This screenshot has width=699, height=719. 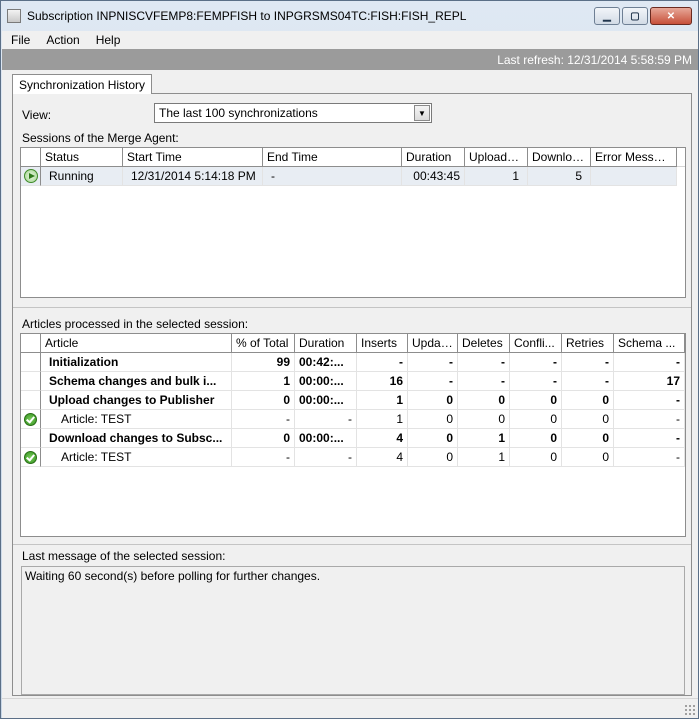 I want to click on col-article: Article, so click(x=136, y=343).